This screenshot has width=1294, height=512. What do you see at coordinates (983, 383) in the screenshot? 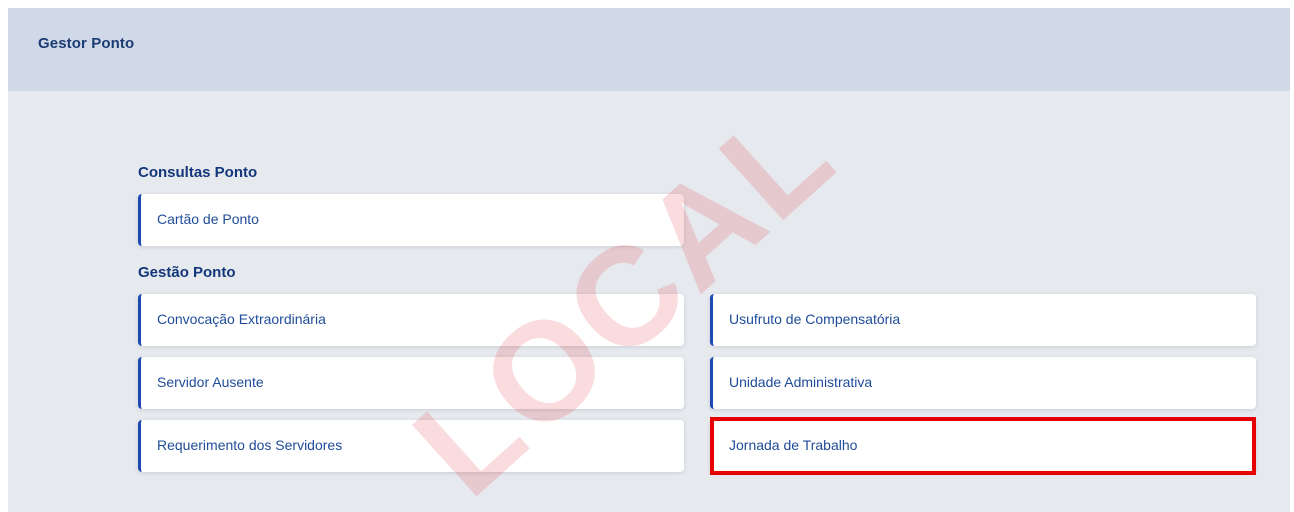
I see `menu-item-unidade-administrativa: Unidade Administrativa` at bounding box center [983, 383].